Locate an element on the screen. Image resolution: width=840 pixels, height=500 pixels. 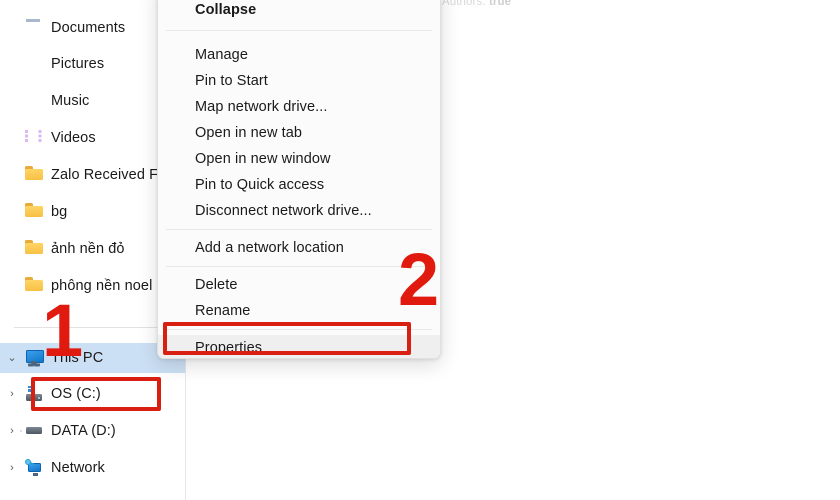
context-menu-item-collapse: Collapse is located at coordinates (299, 12).